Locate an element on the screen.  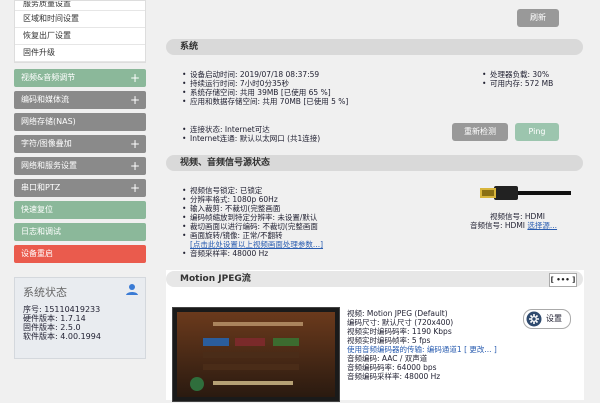
audio-sample-rate: 音频采样率: 48000 Hz is located at coordinates (302, 253).